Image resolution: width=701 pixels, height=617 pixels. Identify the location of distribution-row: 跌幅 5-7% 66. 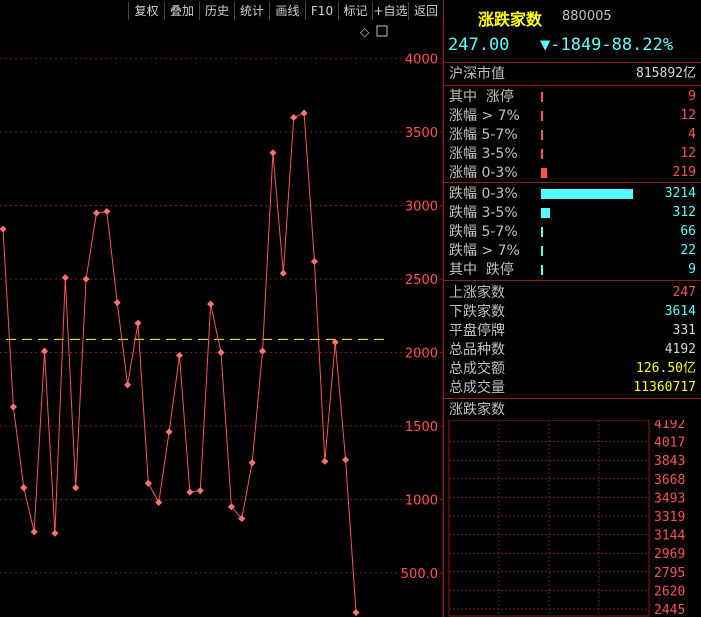
(572, 232).